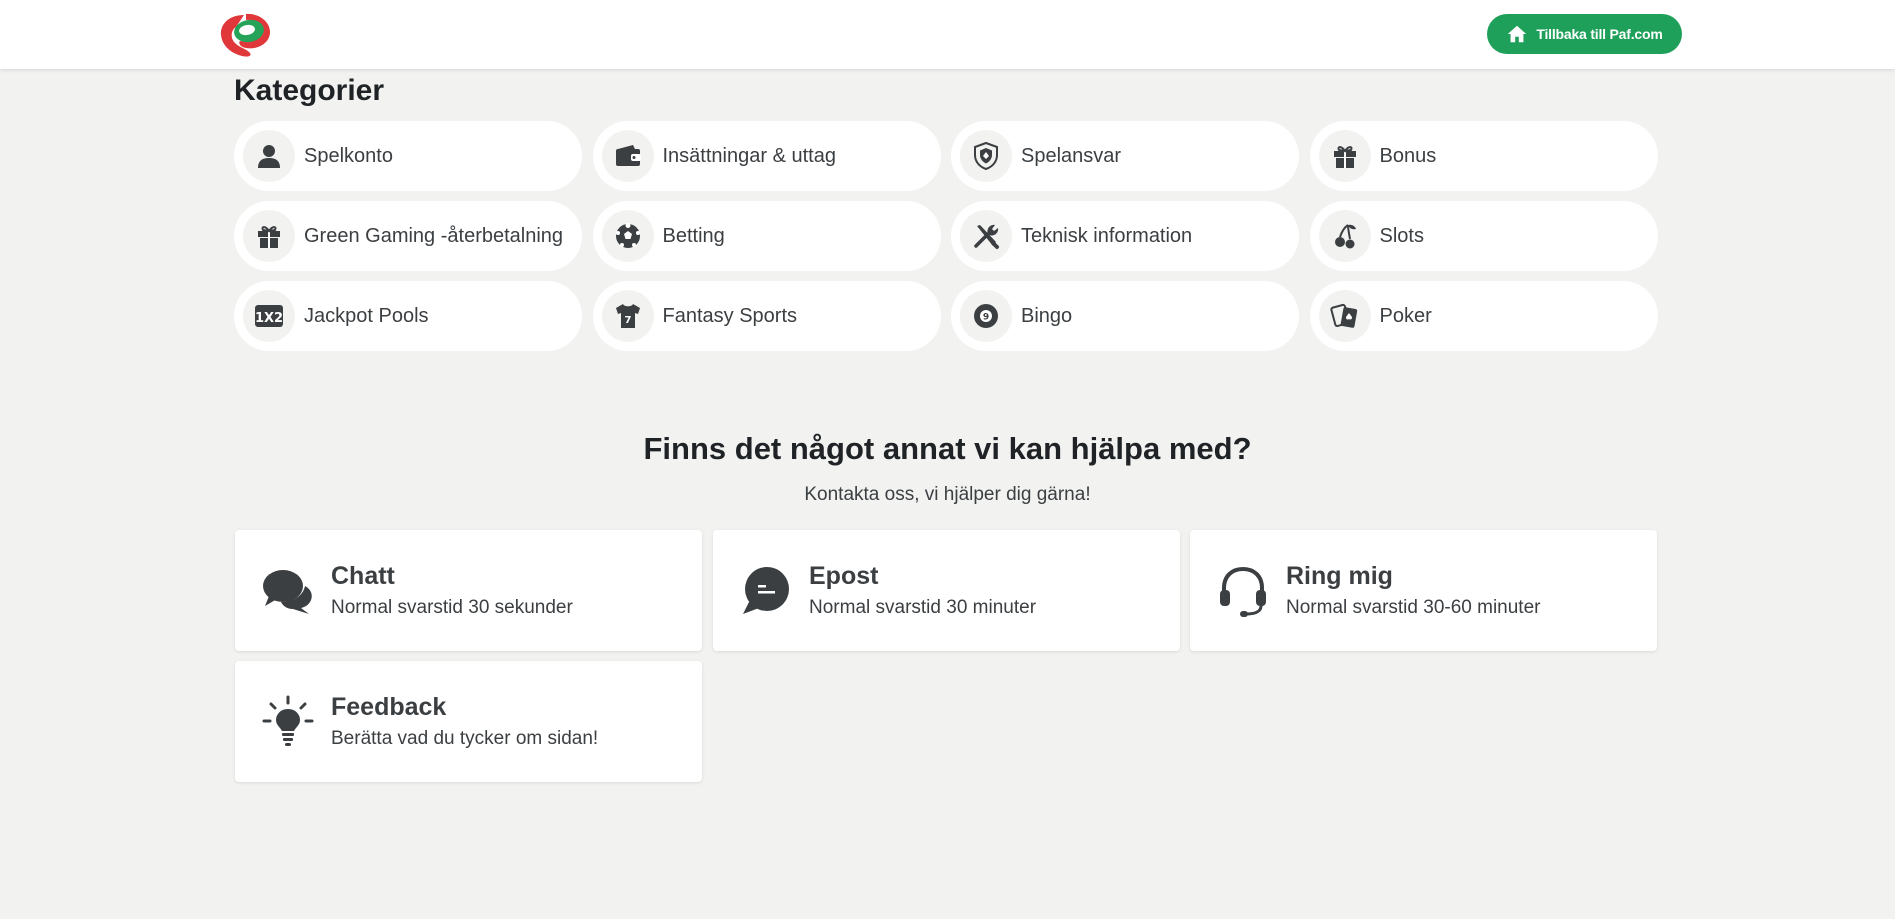 The width and height of the screenshot is (1895, 919). I want to click on category-bingo: 9 Bingo, so click(1125, 316).